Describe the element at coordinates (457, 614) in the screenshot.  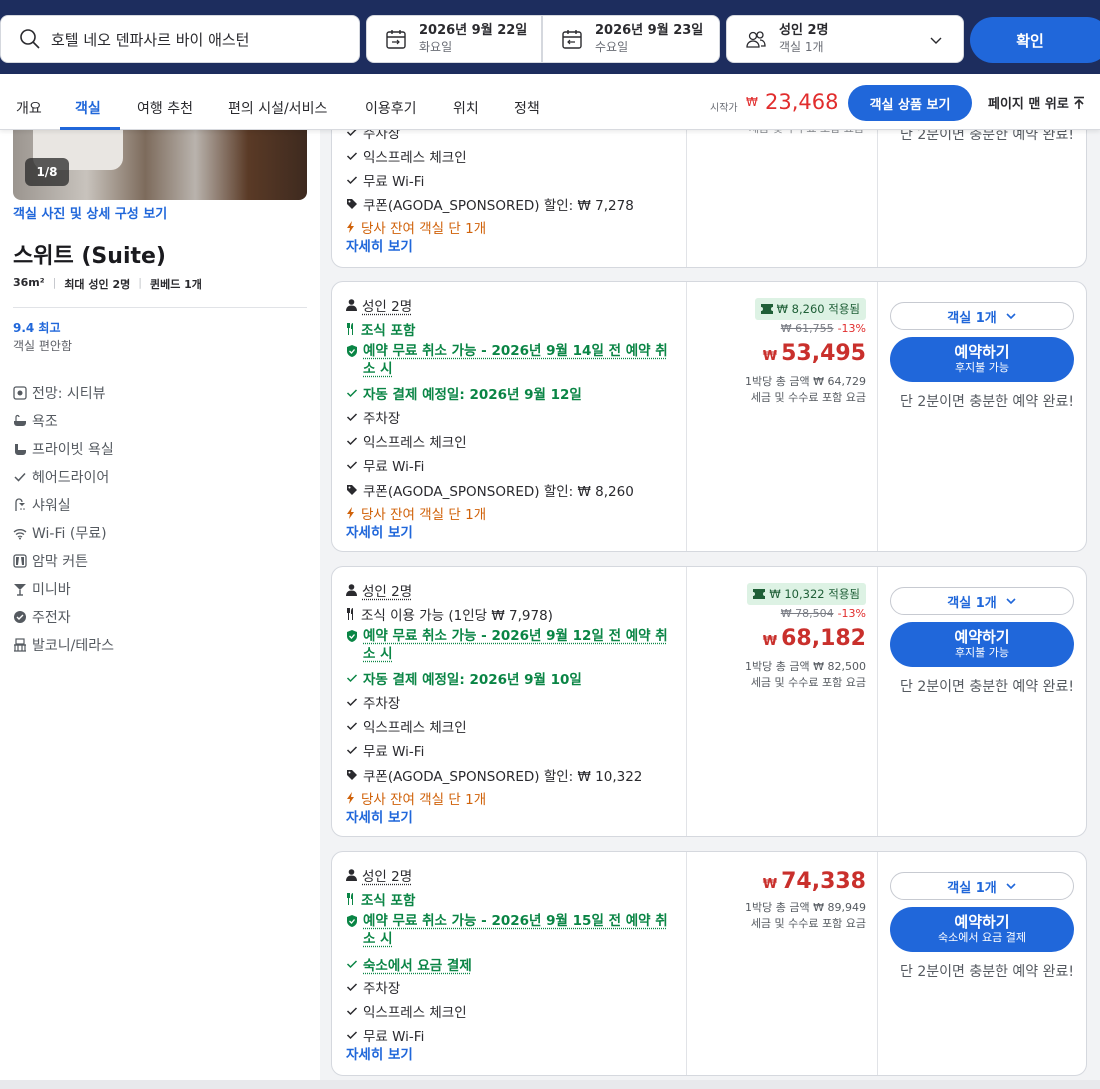
I see `feature-label: 조식 이용 가능 (1인당 ₩ 7,978)` at that location.